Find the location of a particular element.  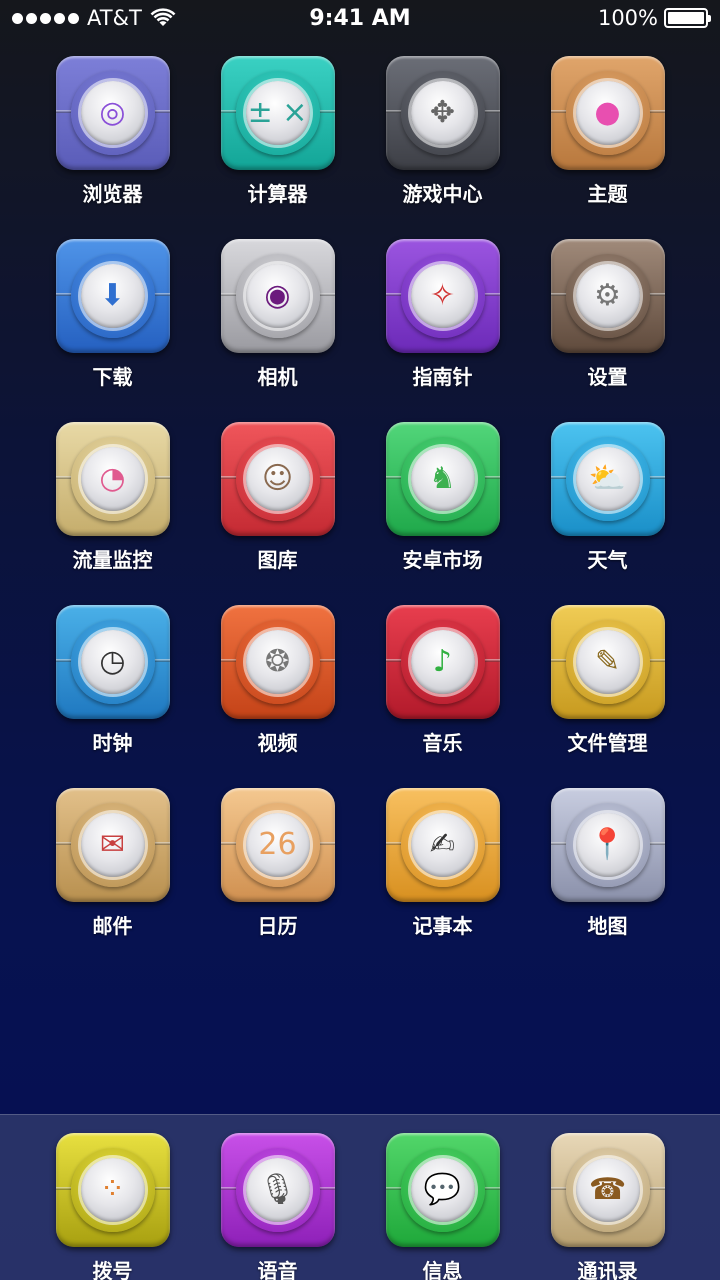

gallery-icon: ☺ is located at coordinates (277, 479).